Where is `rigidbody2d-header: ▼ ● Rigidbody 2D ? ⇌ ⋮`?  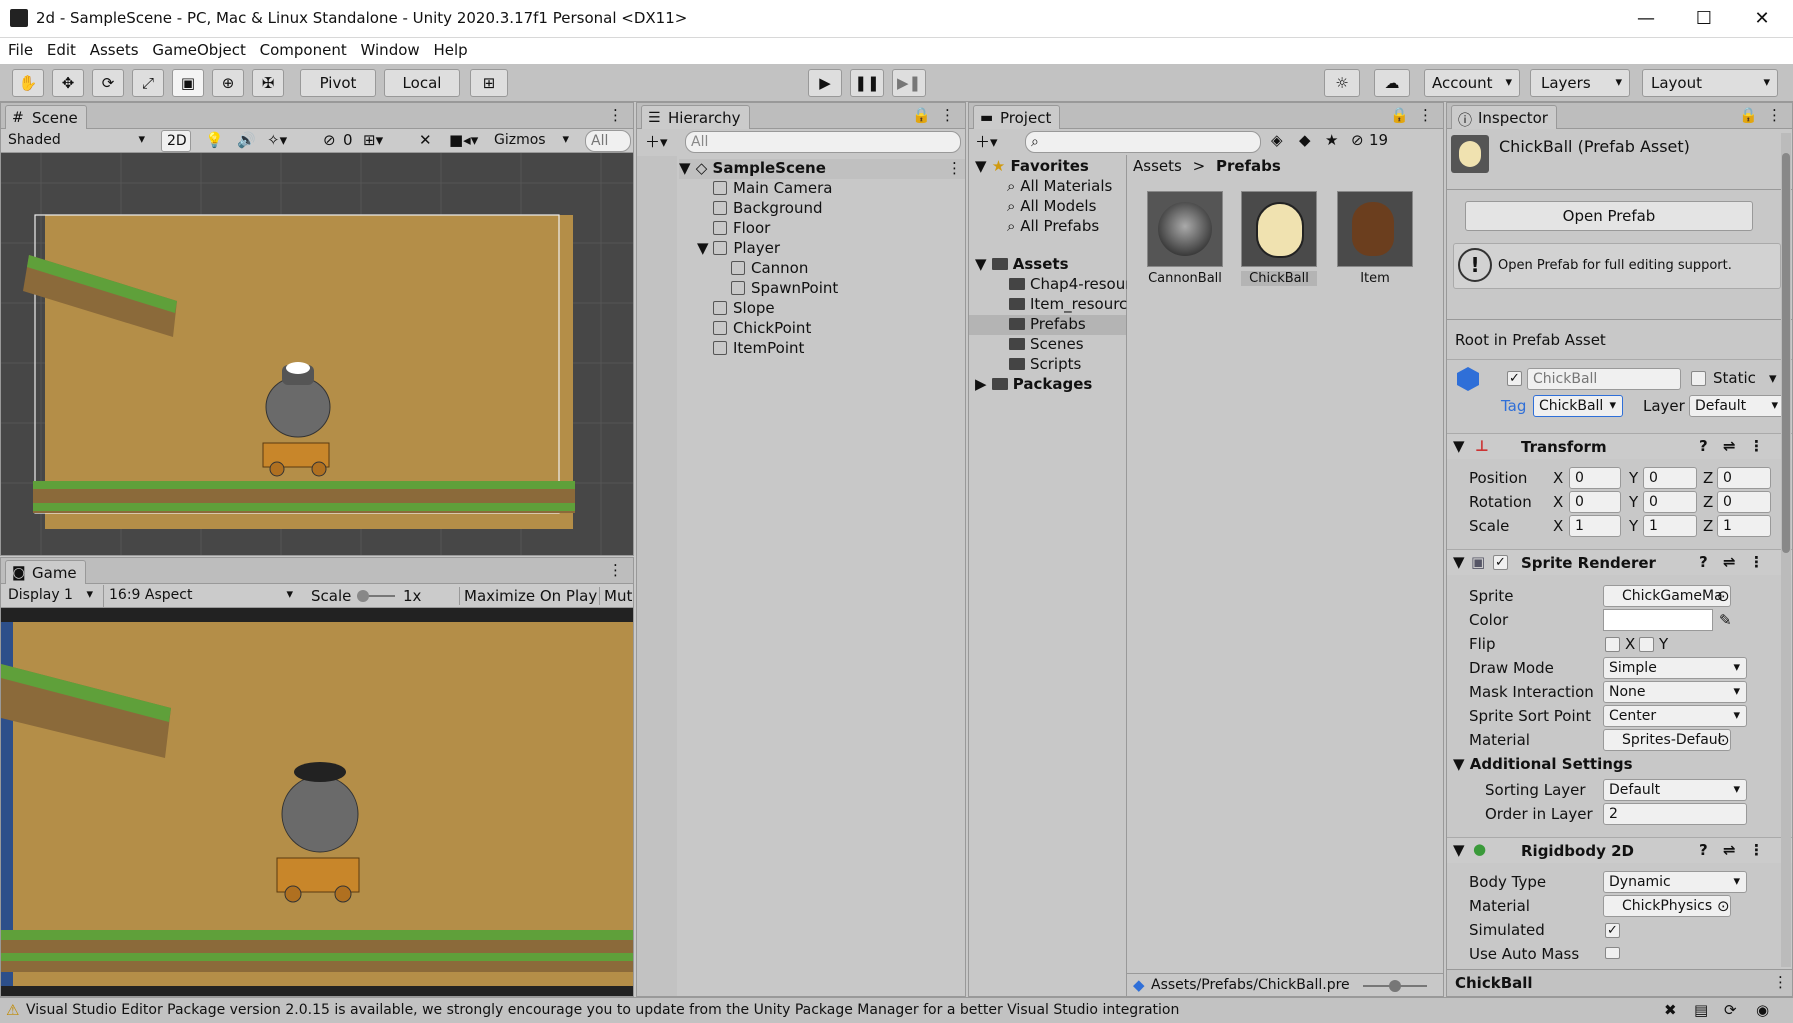 rigidbody2d-header: ▼ ● Rigidbody 2D ? ⇌ ⋮ is located at coordinates (1619, 850).